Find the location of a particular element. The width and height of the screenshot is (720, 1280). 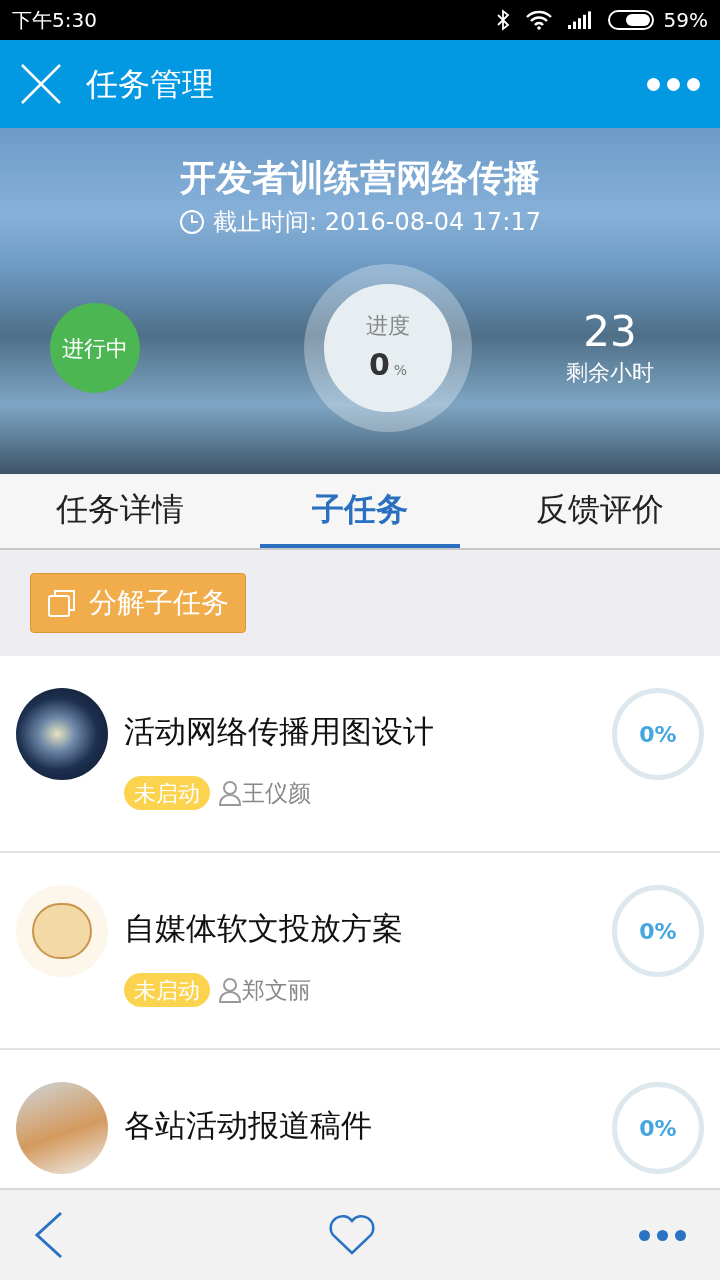

tab: 任务详情 is located at coordinates (120, 511).